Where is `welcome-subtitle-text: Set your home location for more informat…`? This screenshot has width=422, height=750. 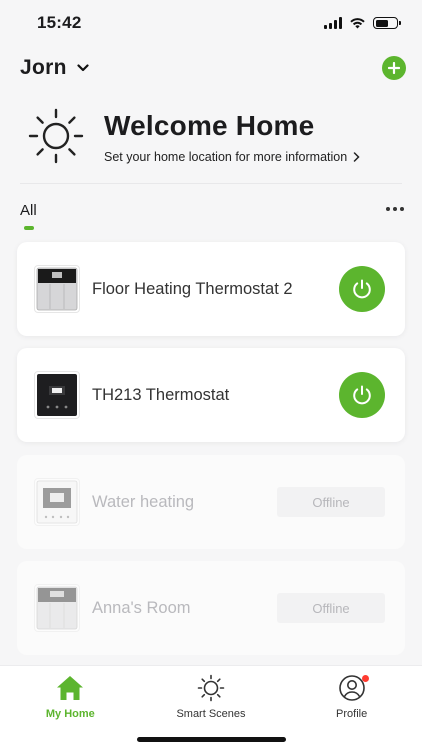
welcome-subtitle-text: Set your home location for more informat… is located at coordinates (226, 156).